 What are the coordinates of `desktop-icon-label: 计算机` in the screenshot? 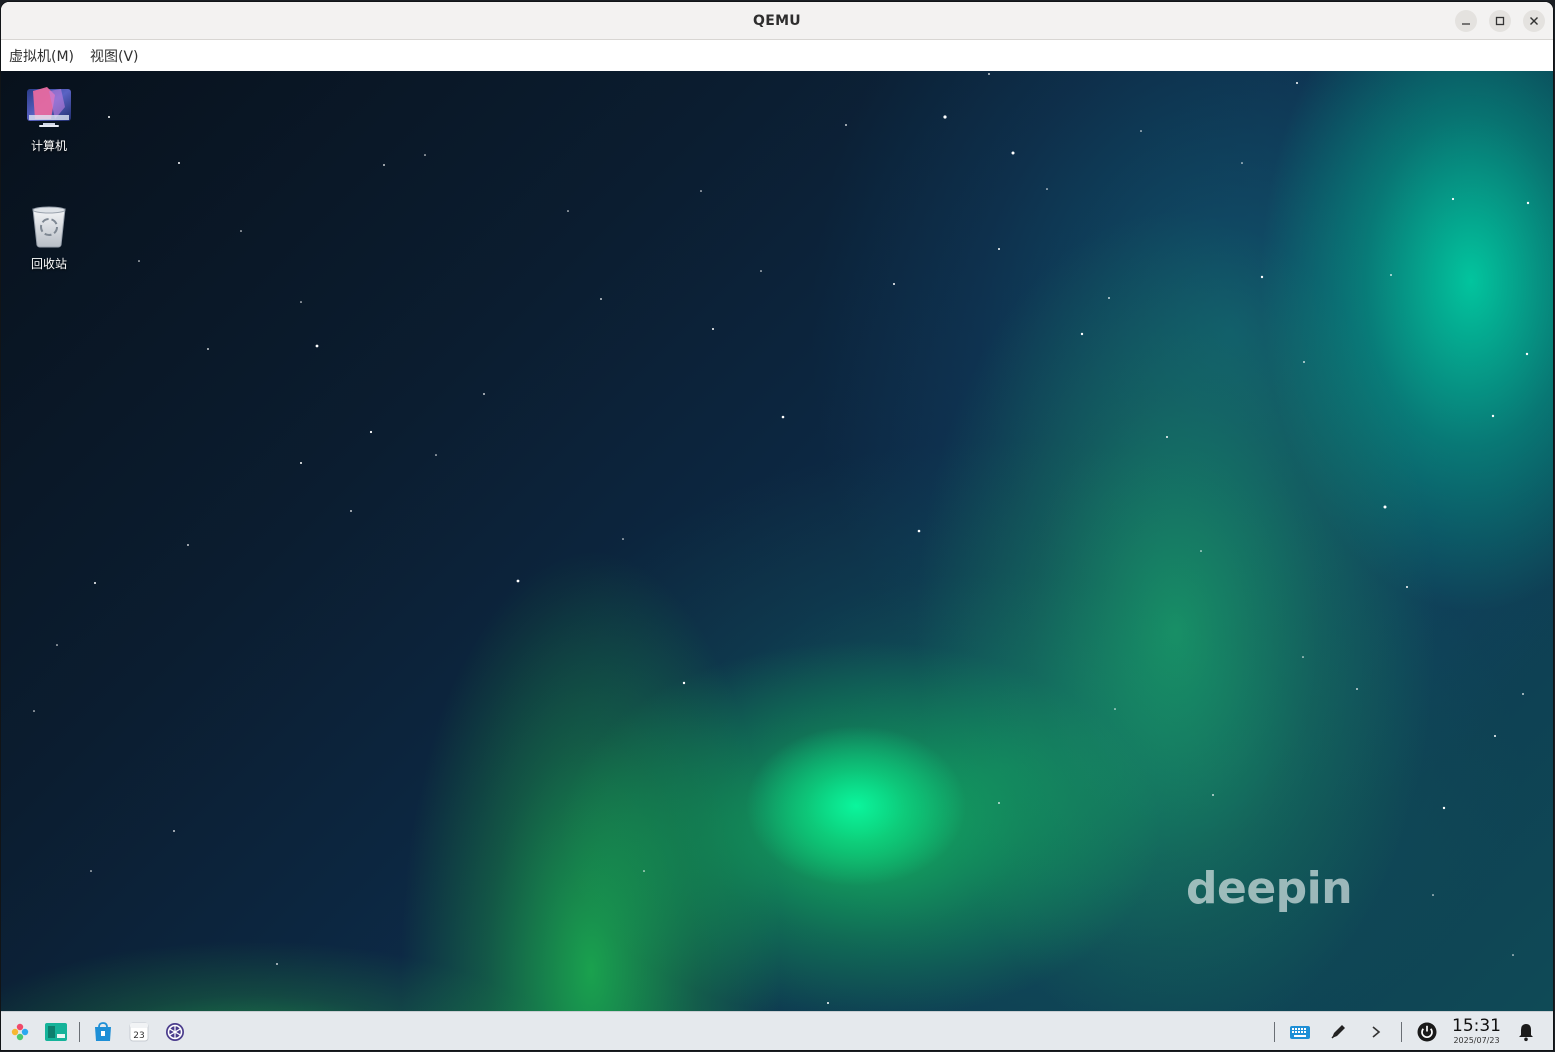 It's located at (48, 146).